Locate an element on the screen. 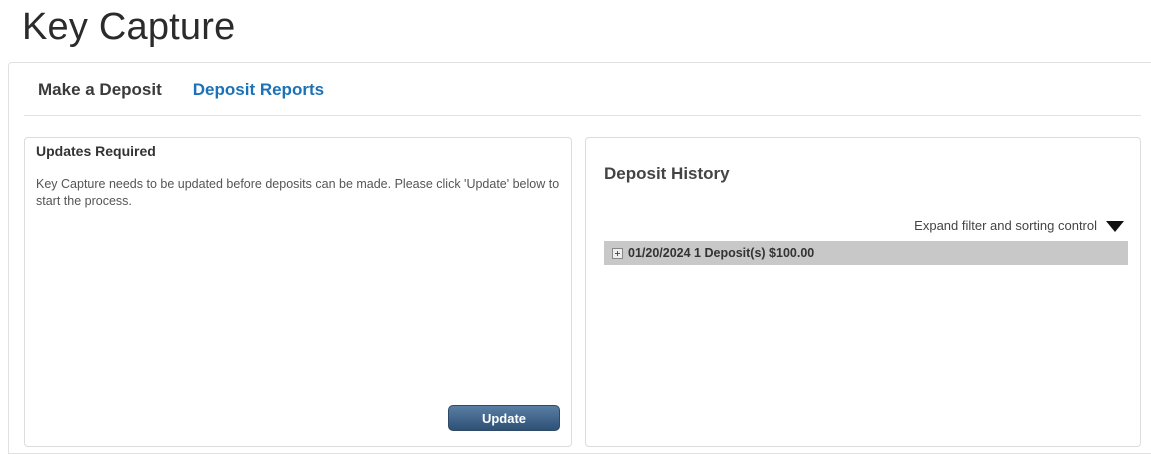 Image resolution: width=1151 pixels, height=454 pixels. updates-panel-title: Updates Required is located at coordinates (96, 151).